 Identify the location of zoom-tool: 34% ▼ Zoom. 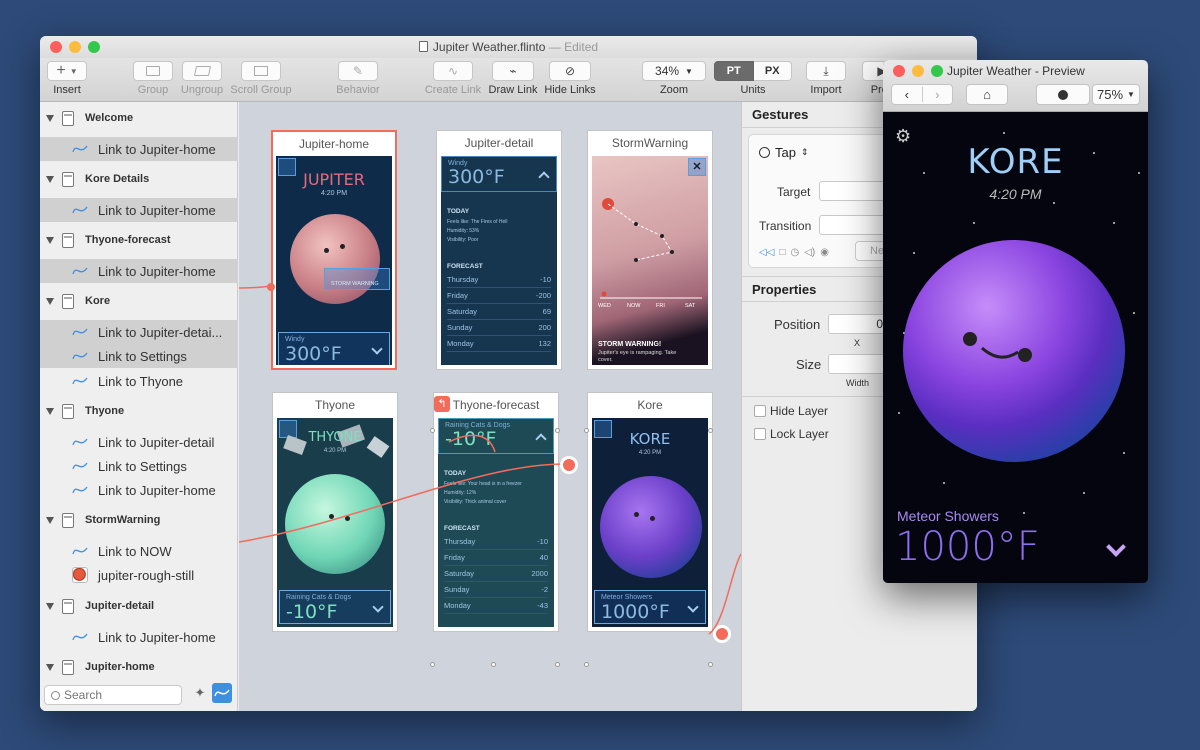
(674, 78).